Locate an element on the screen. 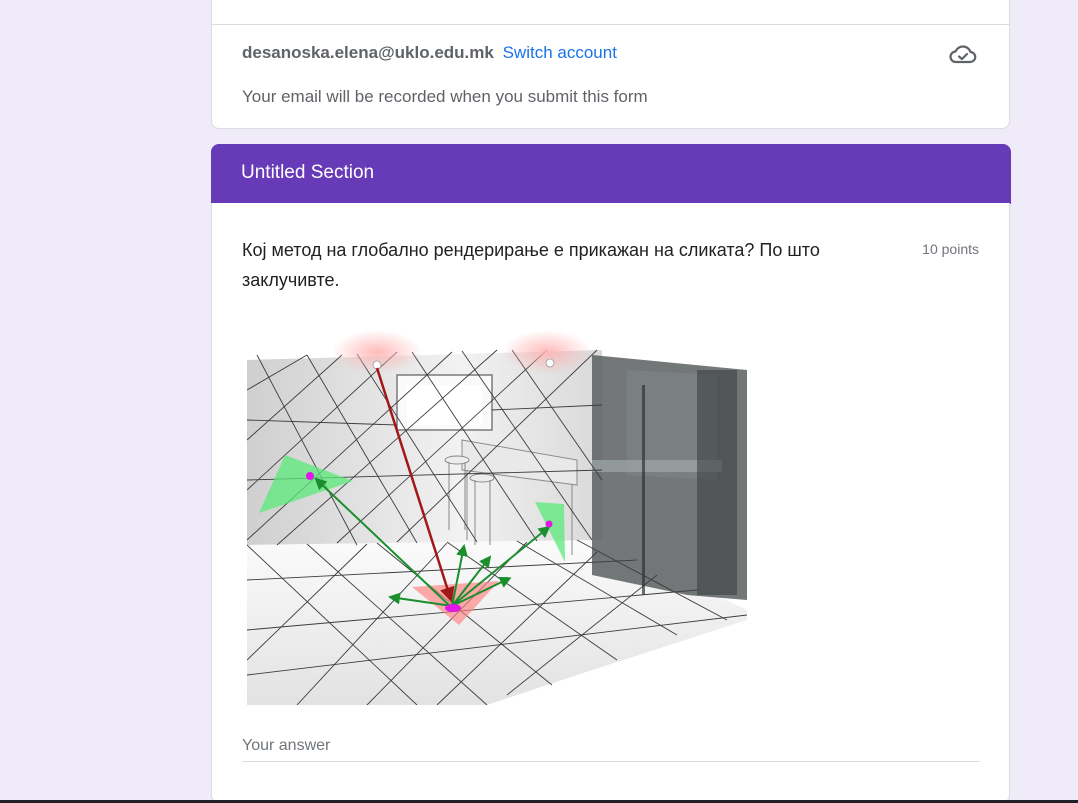 Image resolution: width=1078 pixels, height=803 pixels. answer-underline is located at coordinates (611, 761).